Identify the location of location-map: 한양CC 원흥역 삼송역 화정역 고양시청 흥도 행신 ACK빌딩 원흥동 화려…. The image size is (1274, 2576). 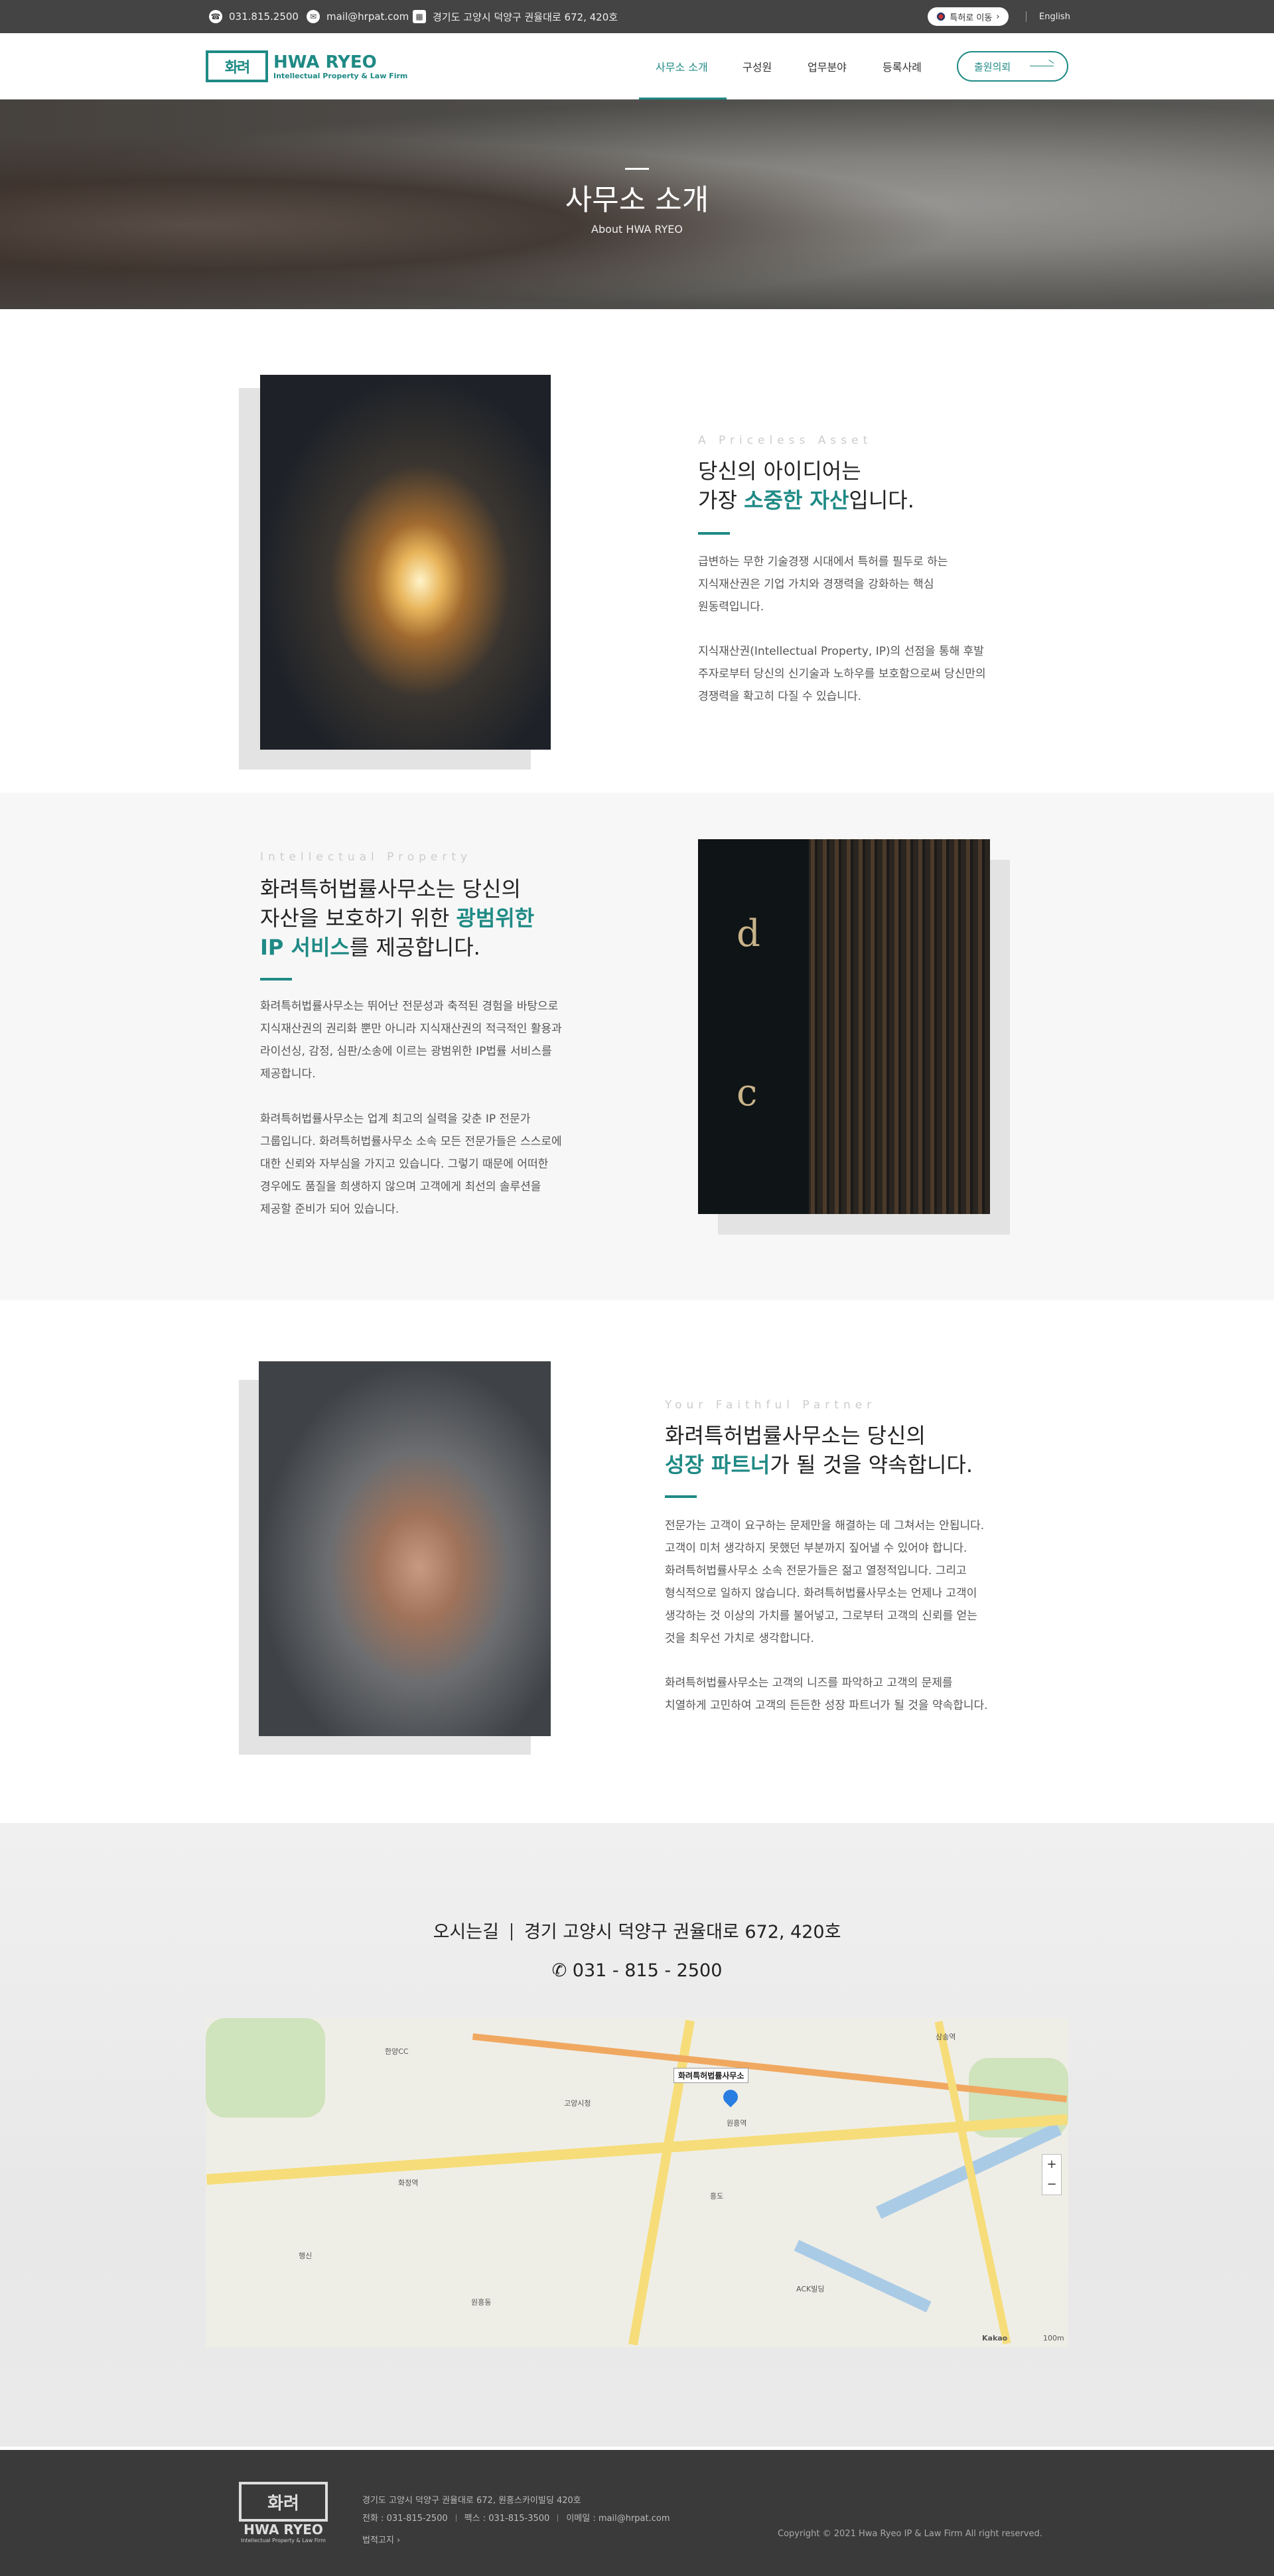
(637, 2182).